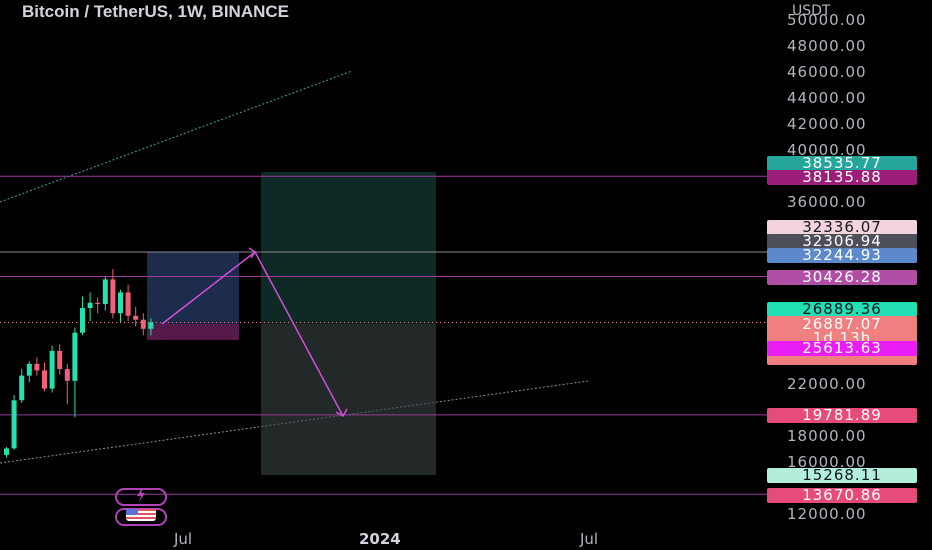 This screenshot has width=932, height=550. I want to click on price-tick-label: 44000.00, so click(827, 98).